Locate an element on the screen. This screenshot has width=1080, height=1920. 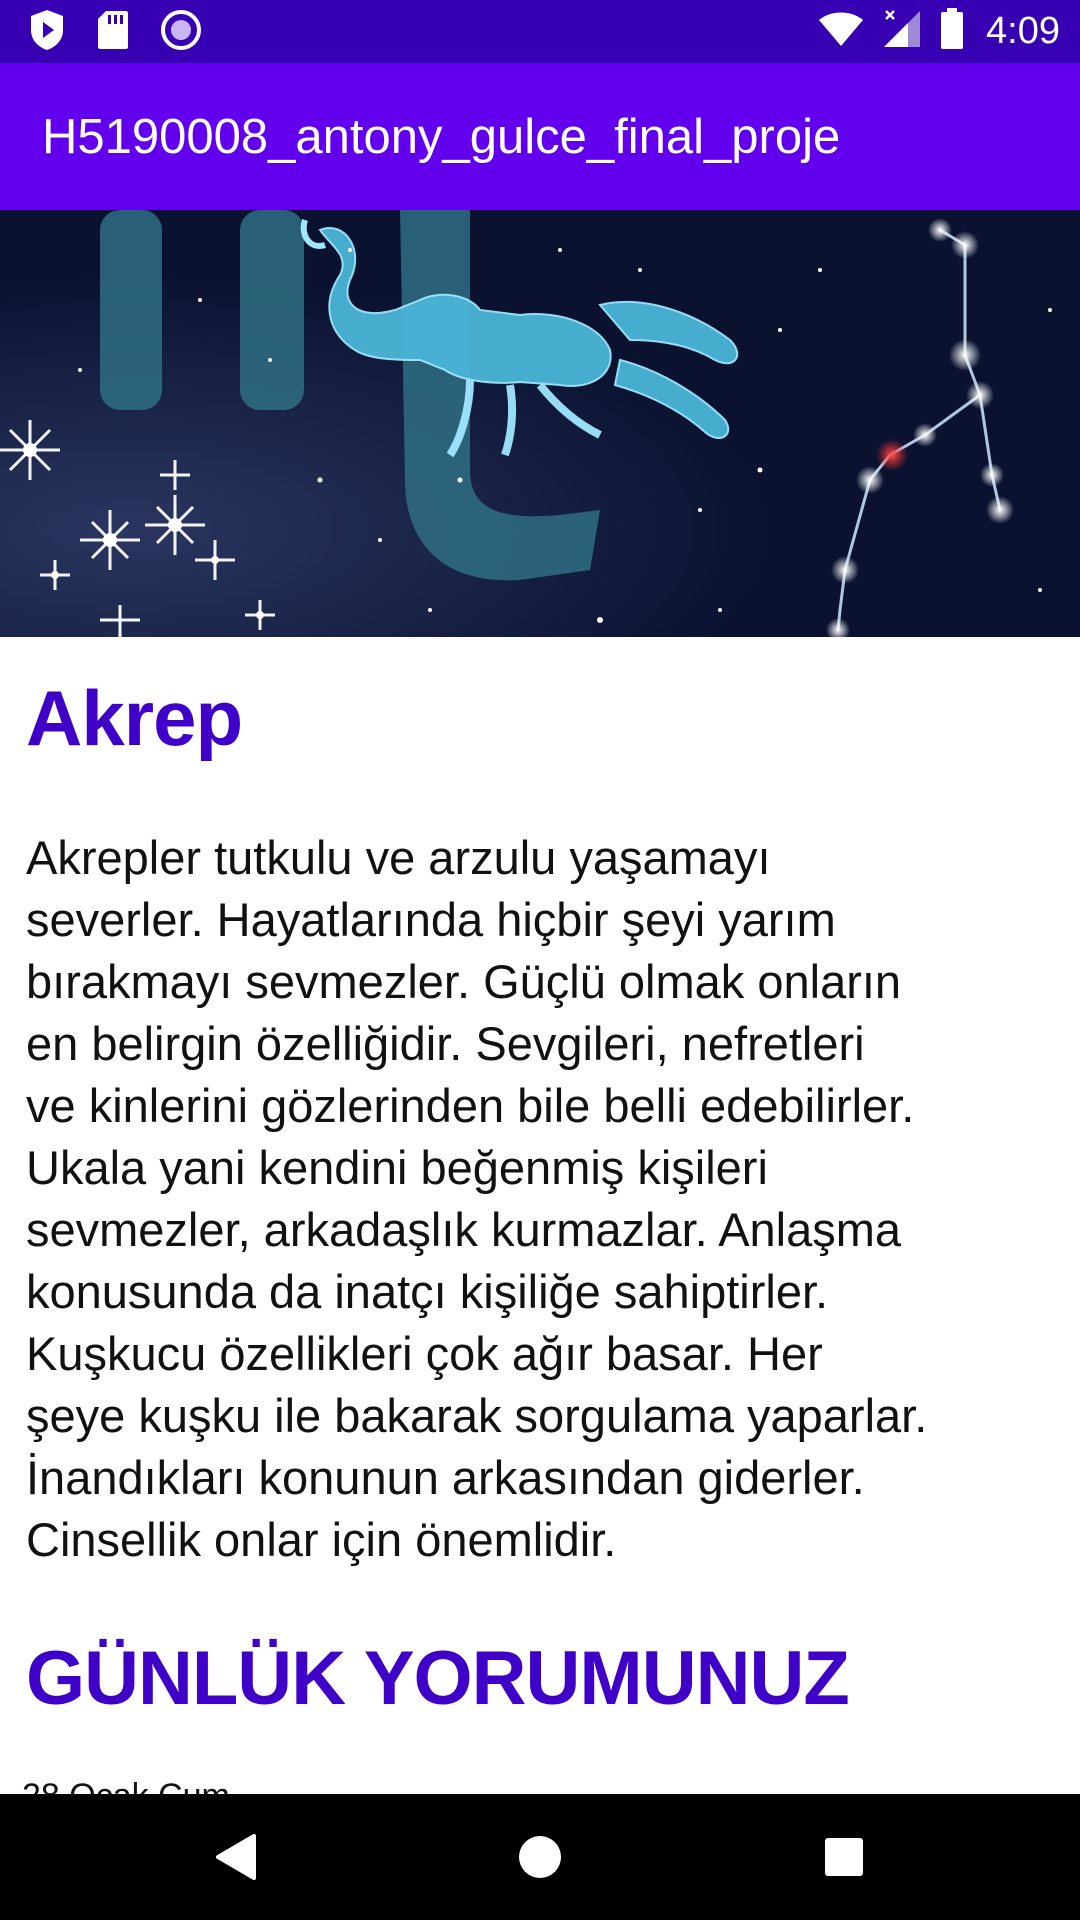
cell-signal-icon is located at coordinates (902, 31).